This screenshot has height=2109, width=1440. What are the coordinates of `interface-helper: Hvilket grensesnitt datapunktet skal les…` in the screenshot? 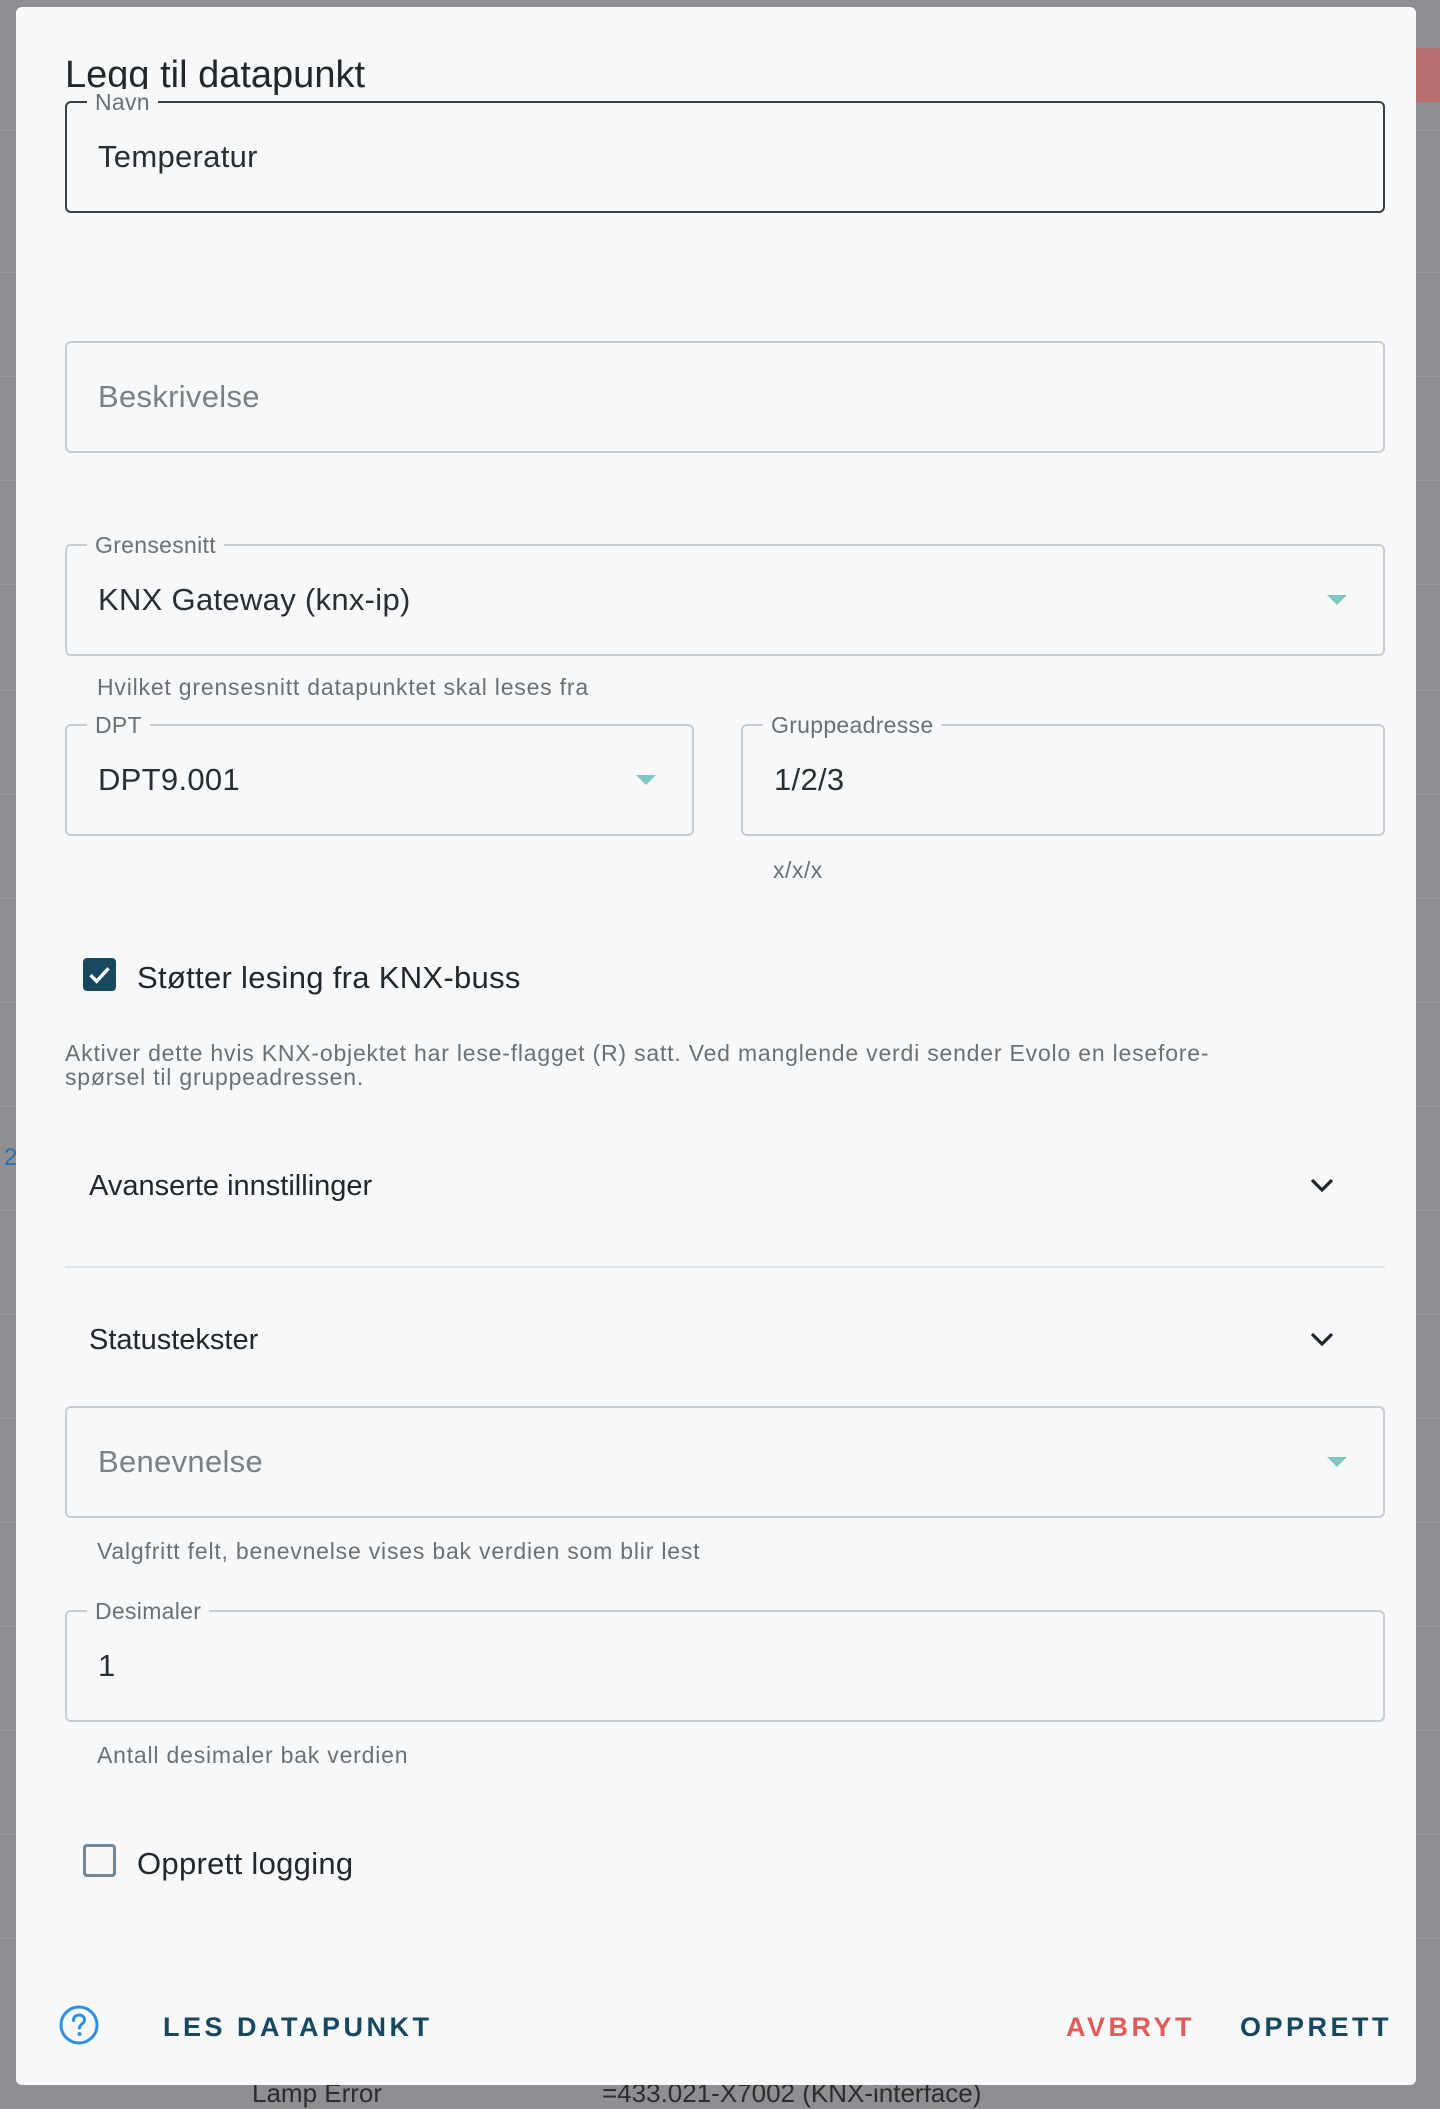 It's located at (343, 687).